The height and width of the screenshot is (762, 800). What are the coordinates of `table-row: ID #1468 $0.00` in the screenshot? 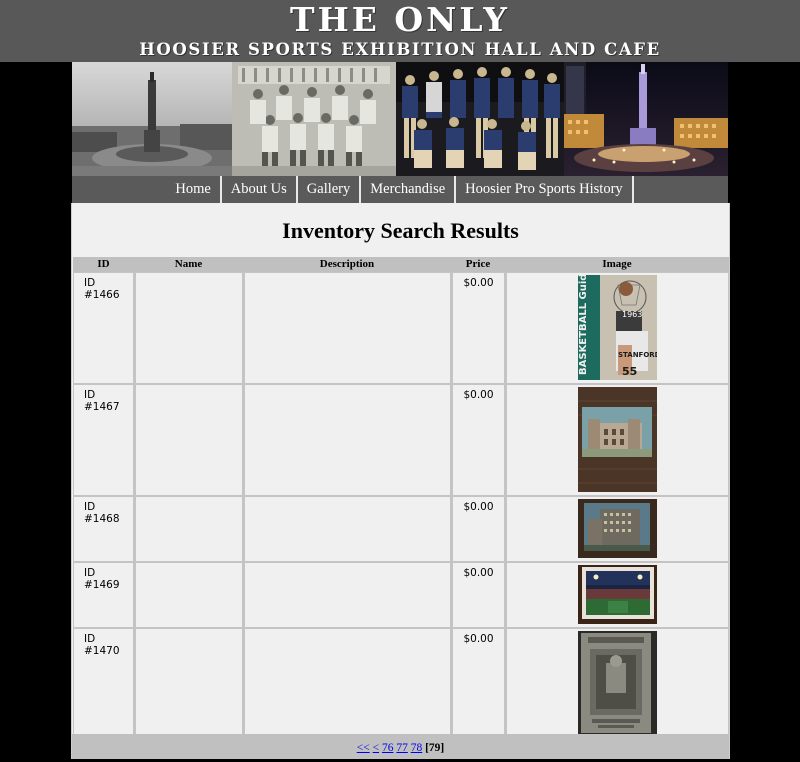 It's located at (401, 529).